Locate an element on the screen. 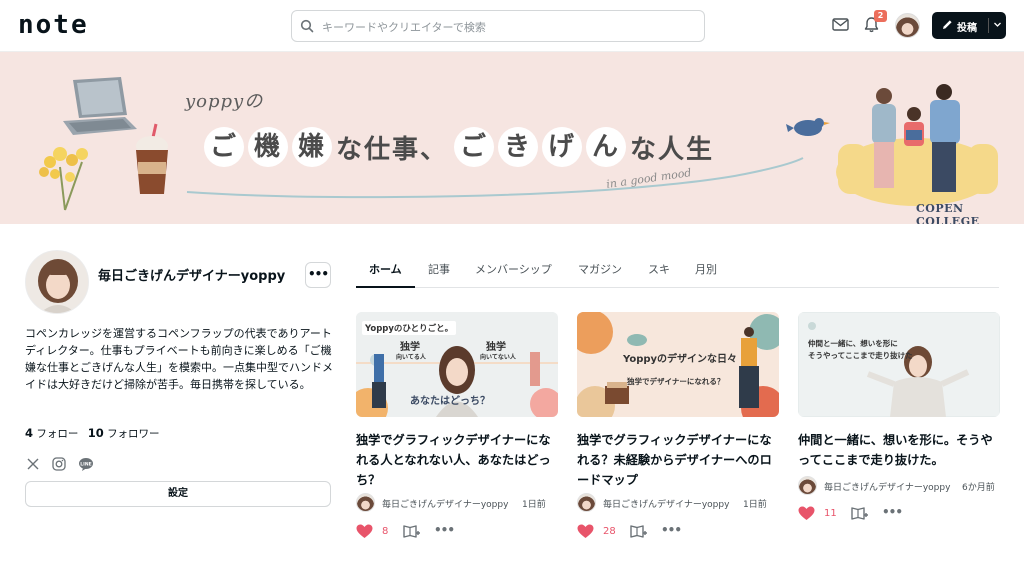  thumbnail-bottom-text: あなたはどっち？ is located at coordinates (450, 401).